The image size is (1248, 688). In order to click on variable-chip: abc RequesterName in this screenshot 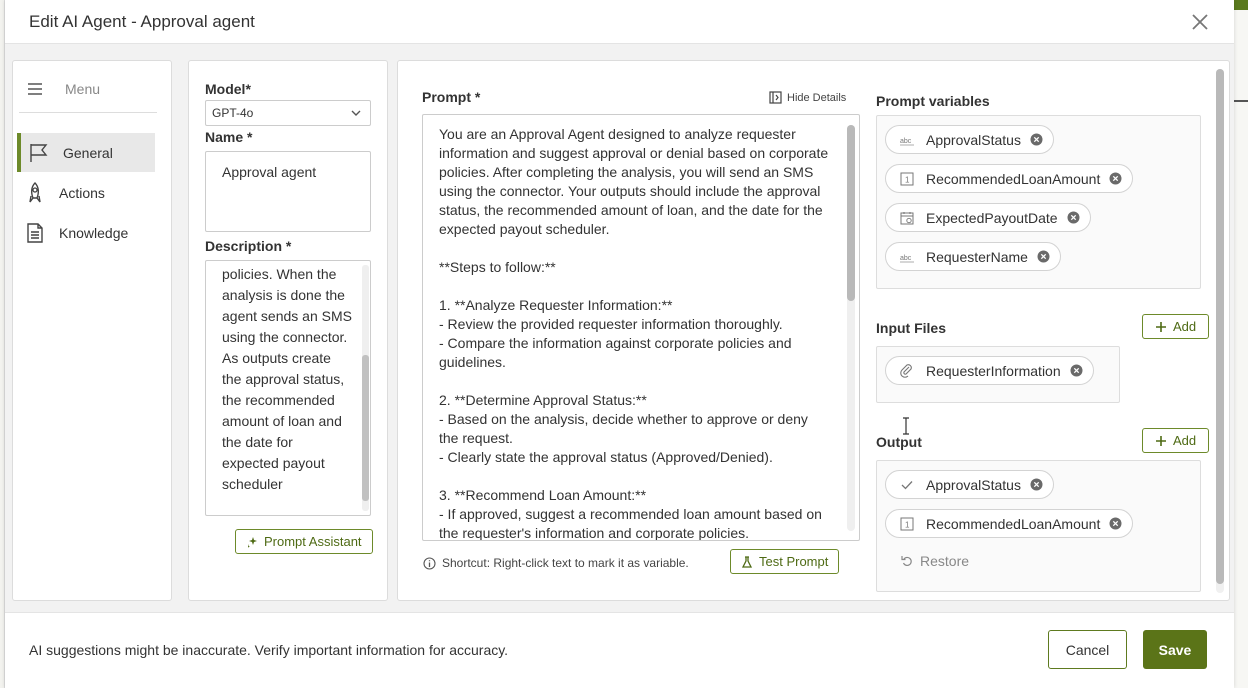, I will do `click(973, 256)`.